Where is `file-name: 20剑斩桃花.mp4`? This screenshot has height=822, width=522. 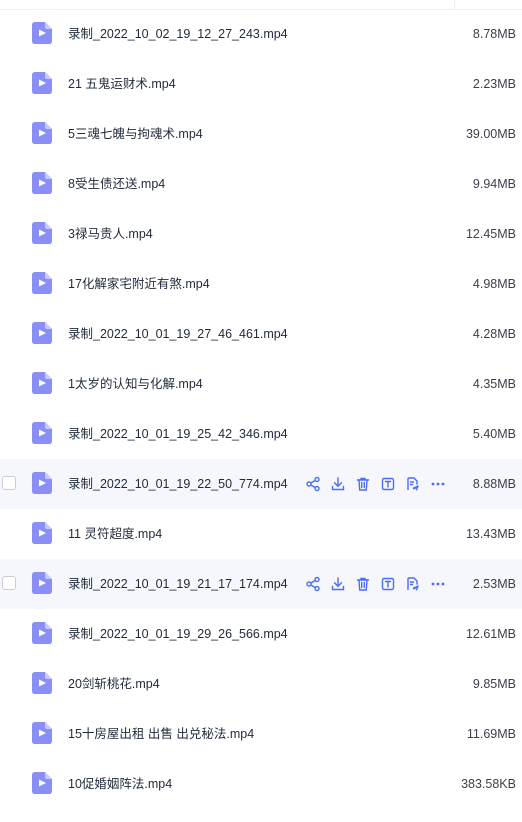 file-name: 20剑斩桃花.mp4 is located at coordinates (114, 684).